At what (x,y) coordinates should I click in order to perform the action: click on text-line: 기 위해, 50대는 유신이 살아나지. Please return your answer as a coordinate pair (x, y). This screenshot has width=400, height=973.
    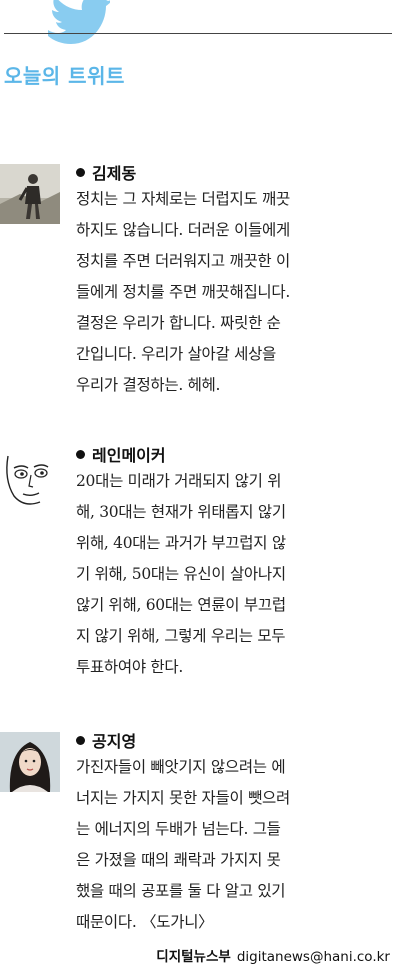
    Looking at the image, I should click on (181, 574).